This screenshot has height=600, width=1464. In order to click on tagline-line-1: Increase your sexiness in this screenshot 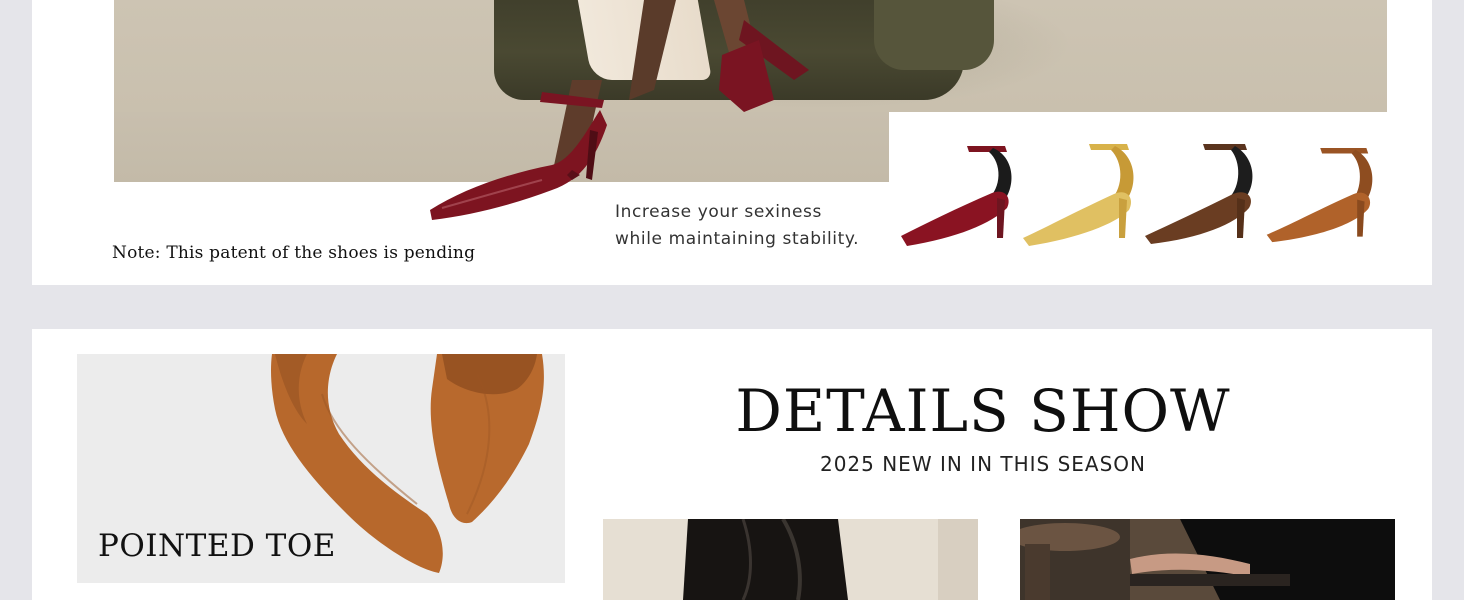, I will do `click(718, 212)`.